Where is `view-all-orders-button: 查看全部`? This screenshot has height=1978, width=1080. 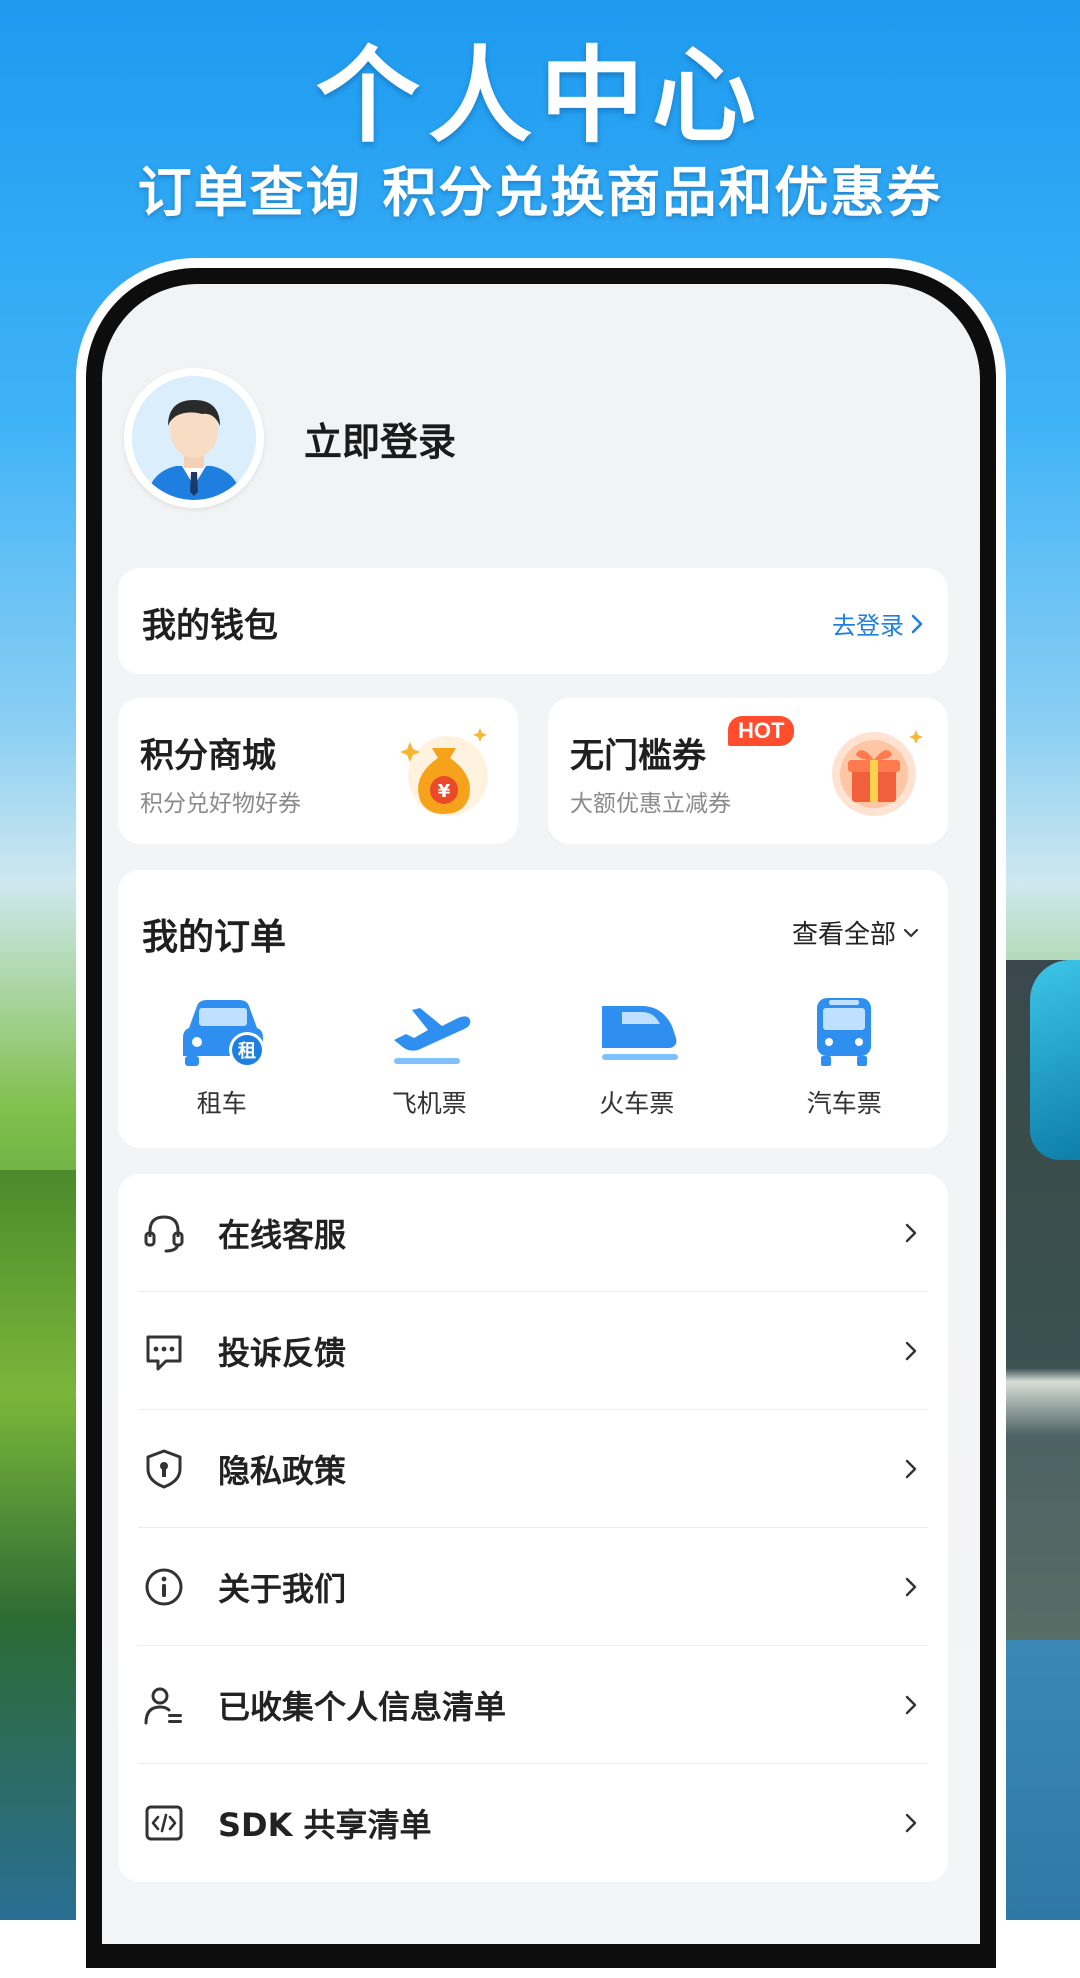 view-all-orders-button: 查看全部 is located at coordinates (856, 932).